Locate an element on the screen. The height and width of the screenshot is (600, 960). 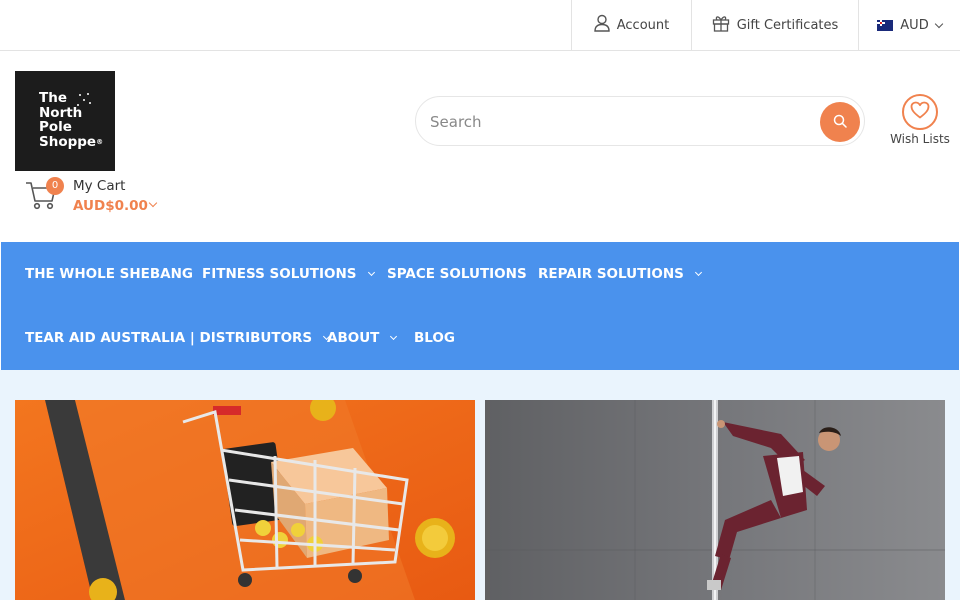
user-icon is located at coordinates (602, 25).